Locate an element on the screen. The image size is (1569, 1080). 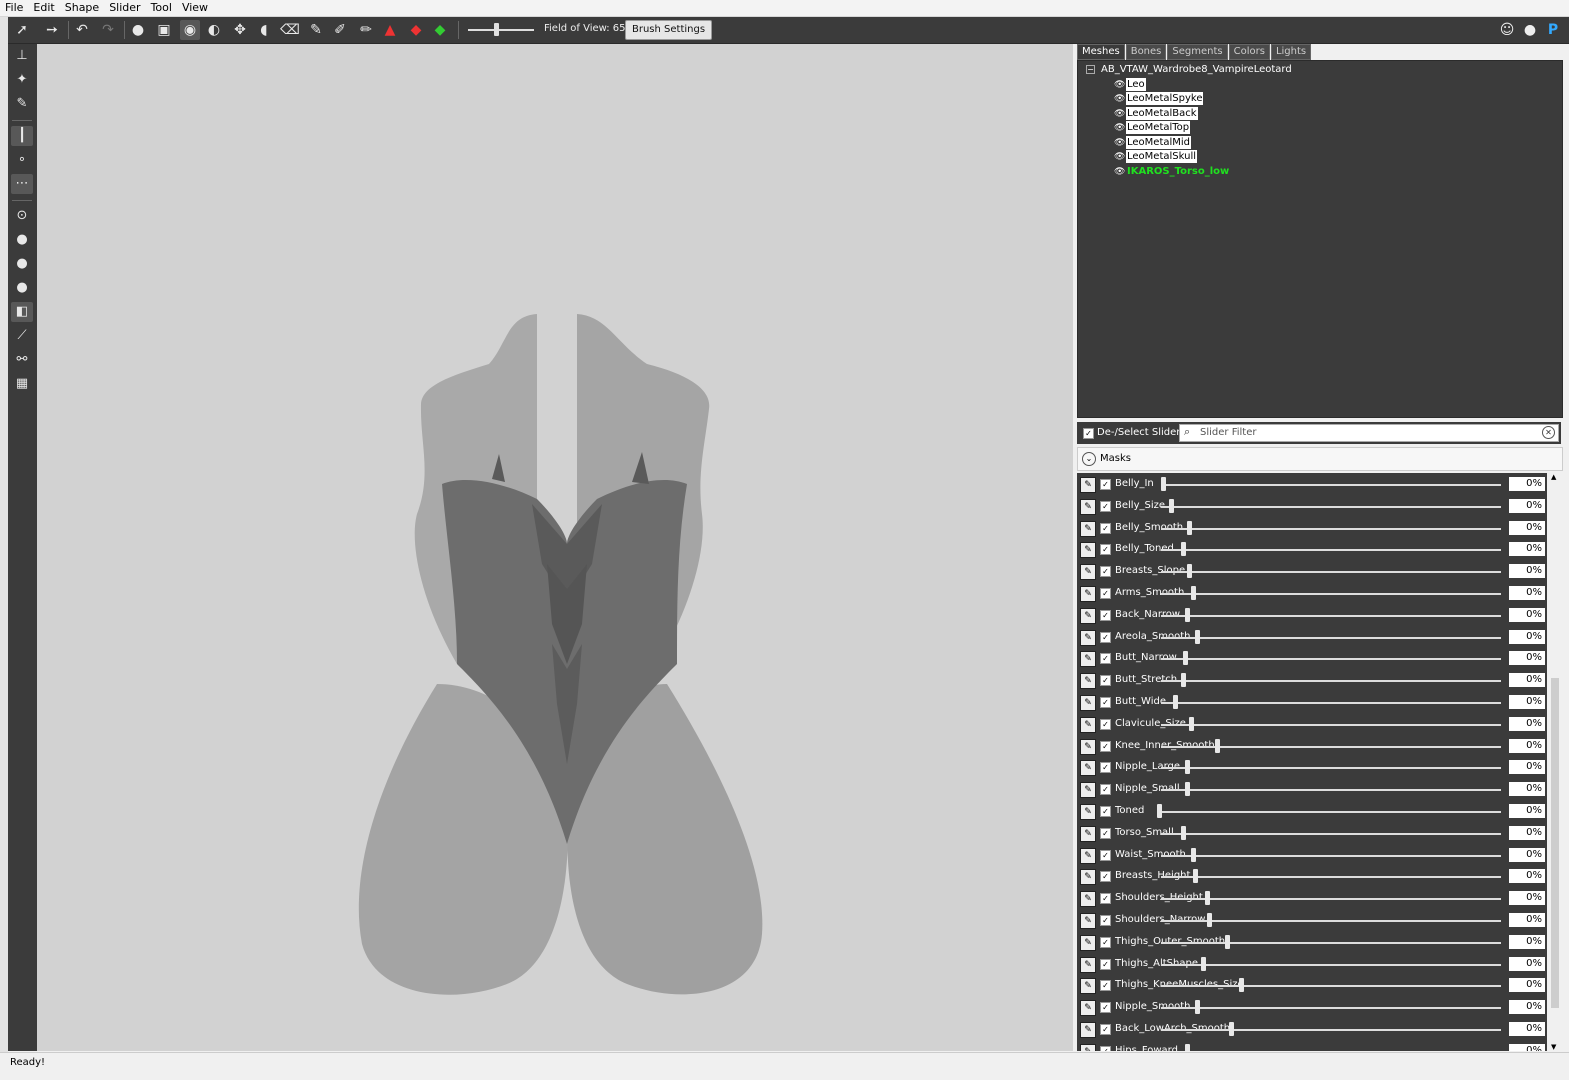
deflate-brush-icon: ◐ is located at coordinates (214, 30).